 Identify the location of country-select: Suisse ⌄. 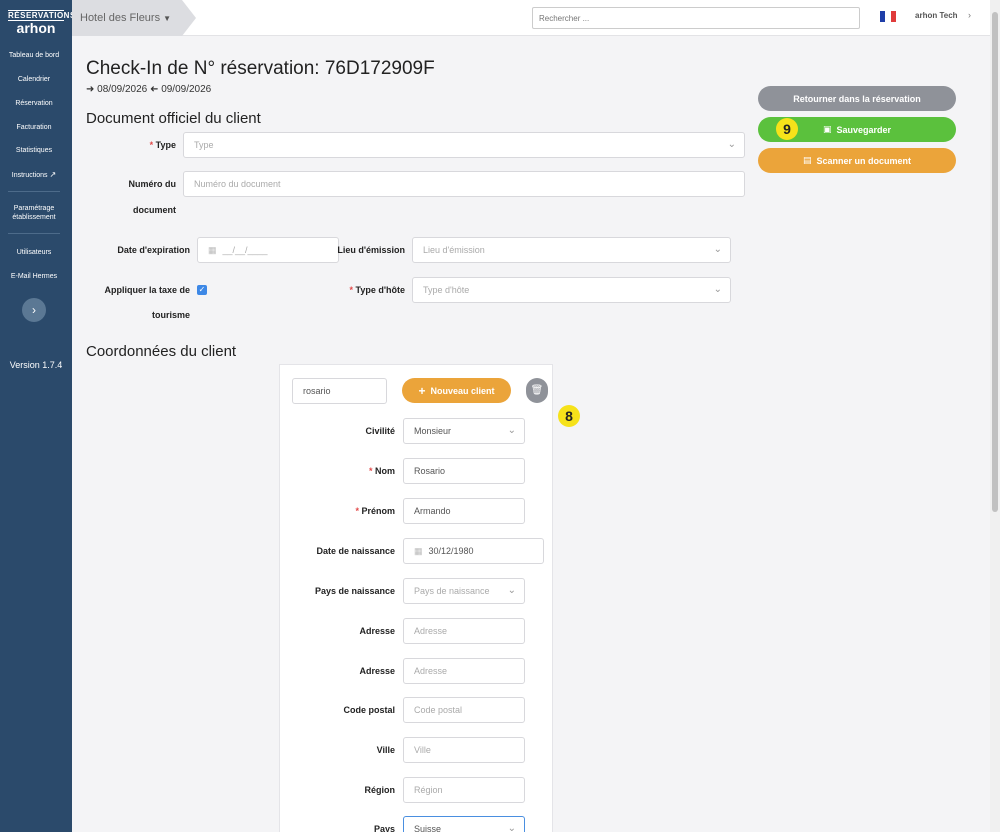
(464, 824).